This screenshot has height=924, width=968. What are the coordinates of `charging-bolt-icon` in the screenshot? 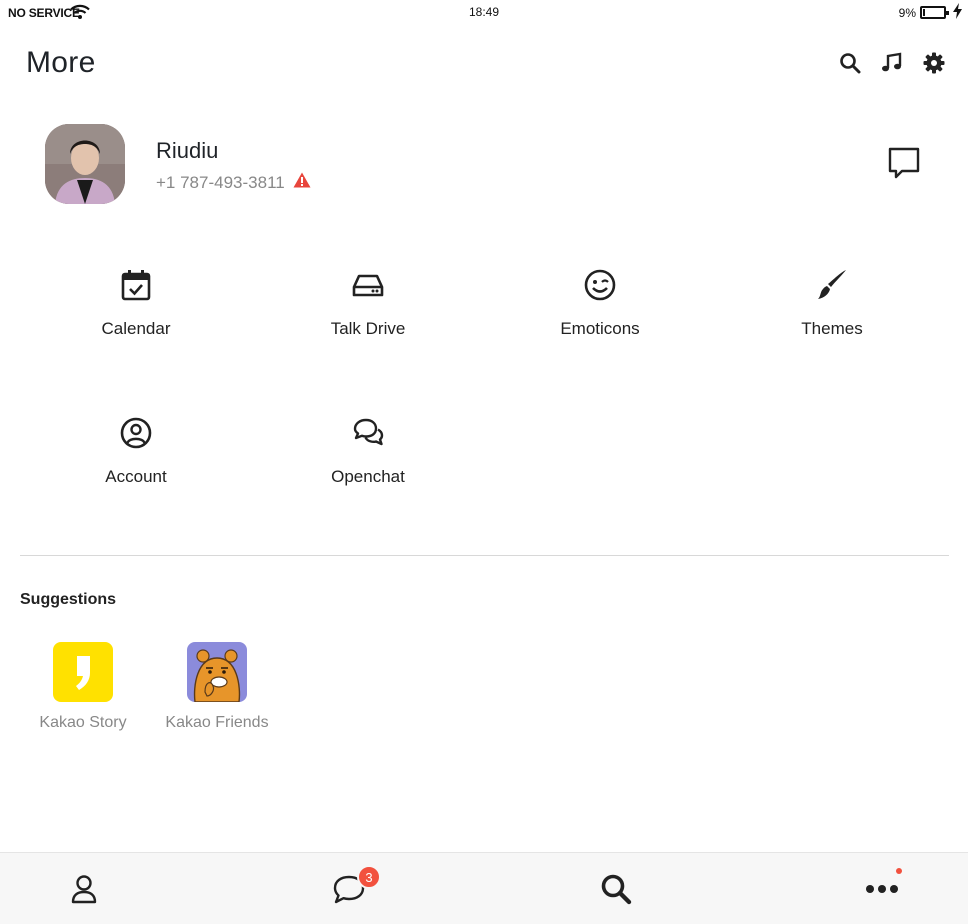 It's located at (957, 12).